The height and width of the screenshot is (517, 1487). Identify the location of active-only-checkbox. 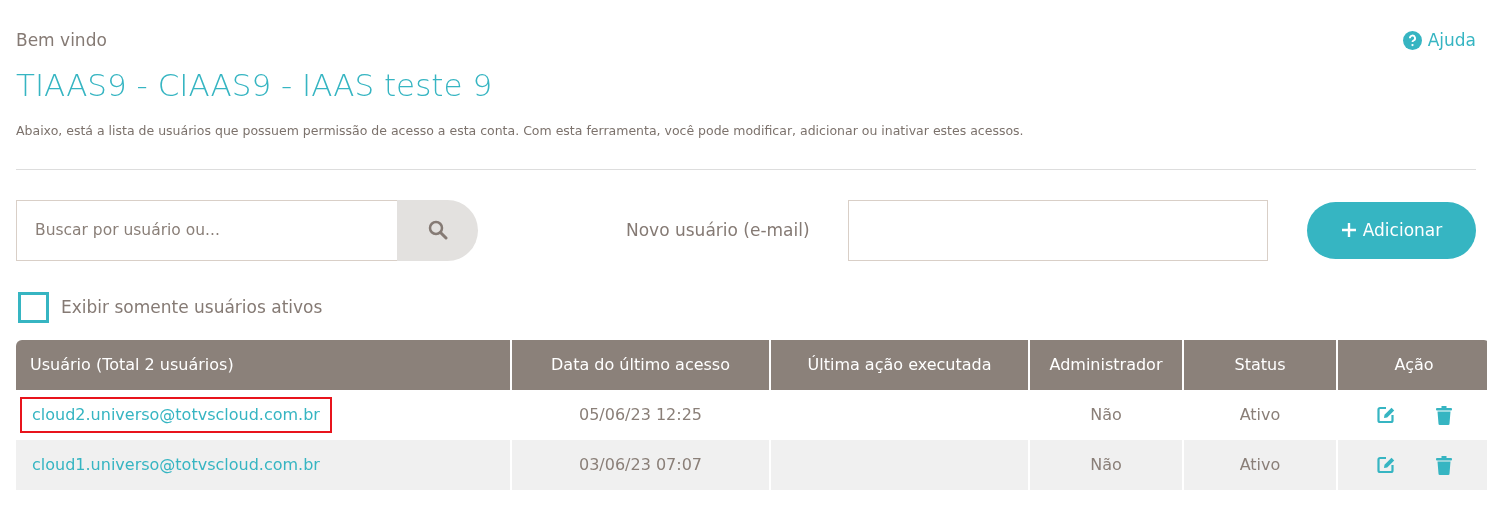
(33, 307).